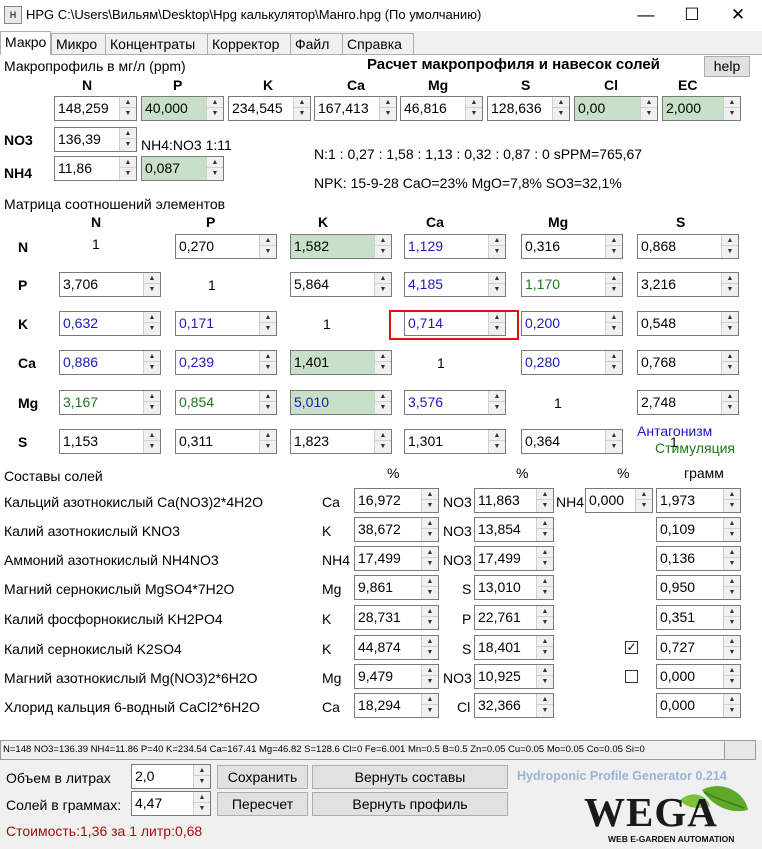 This screenshot has height=849, width=762. Describe the element at coordinates (727, 66) in the screenshot. I see `help-button: help` at that location.